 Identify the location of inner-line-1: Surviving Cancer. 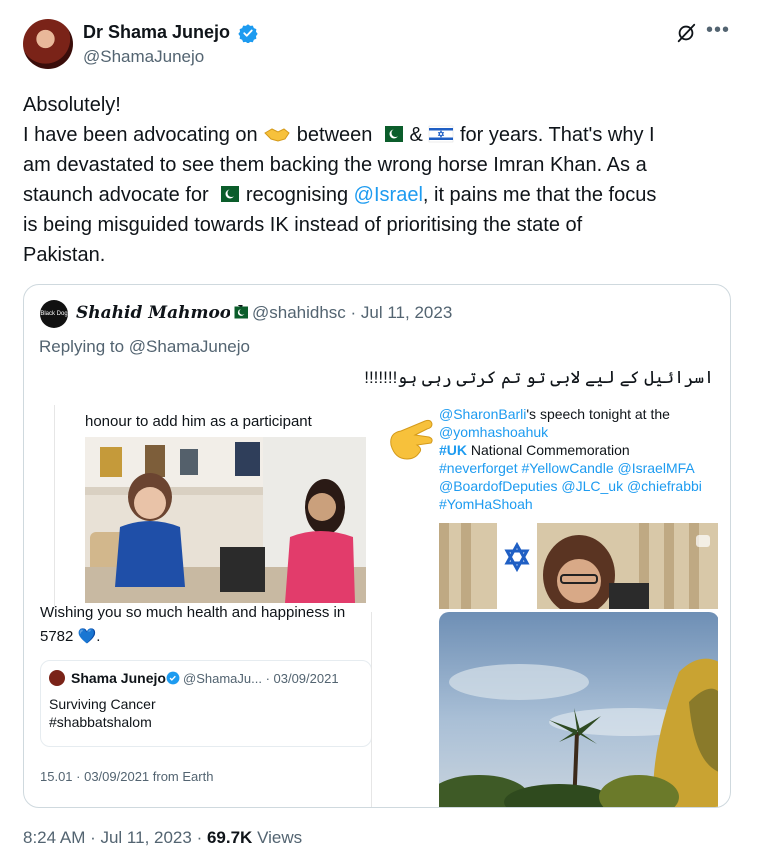
(102, 704).